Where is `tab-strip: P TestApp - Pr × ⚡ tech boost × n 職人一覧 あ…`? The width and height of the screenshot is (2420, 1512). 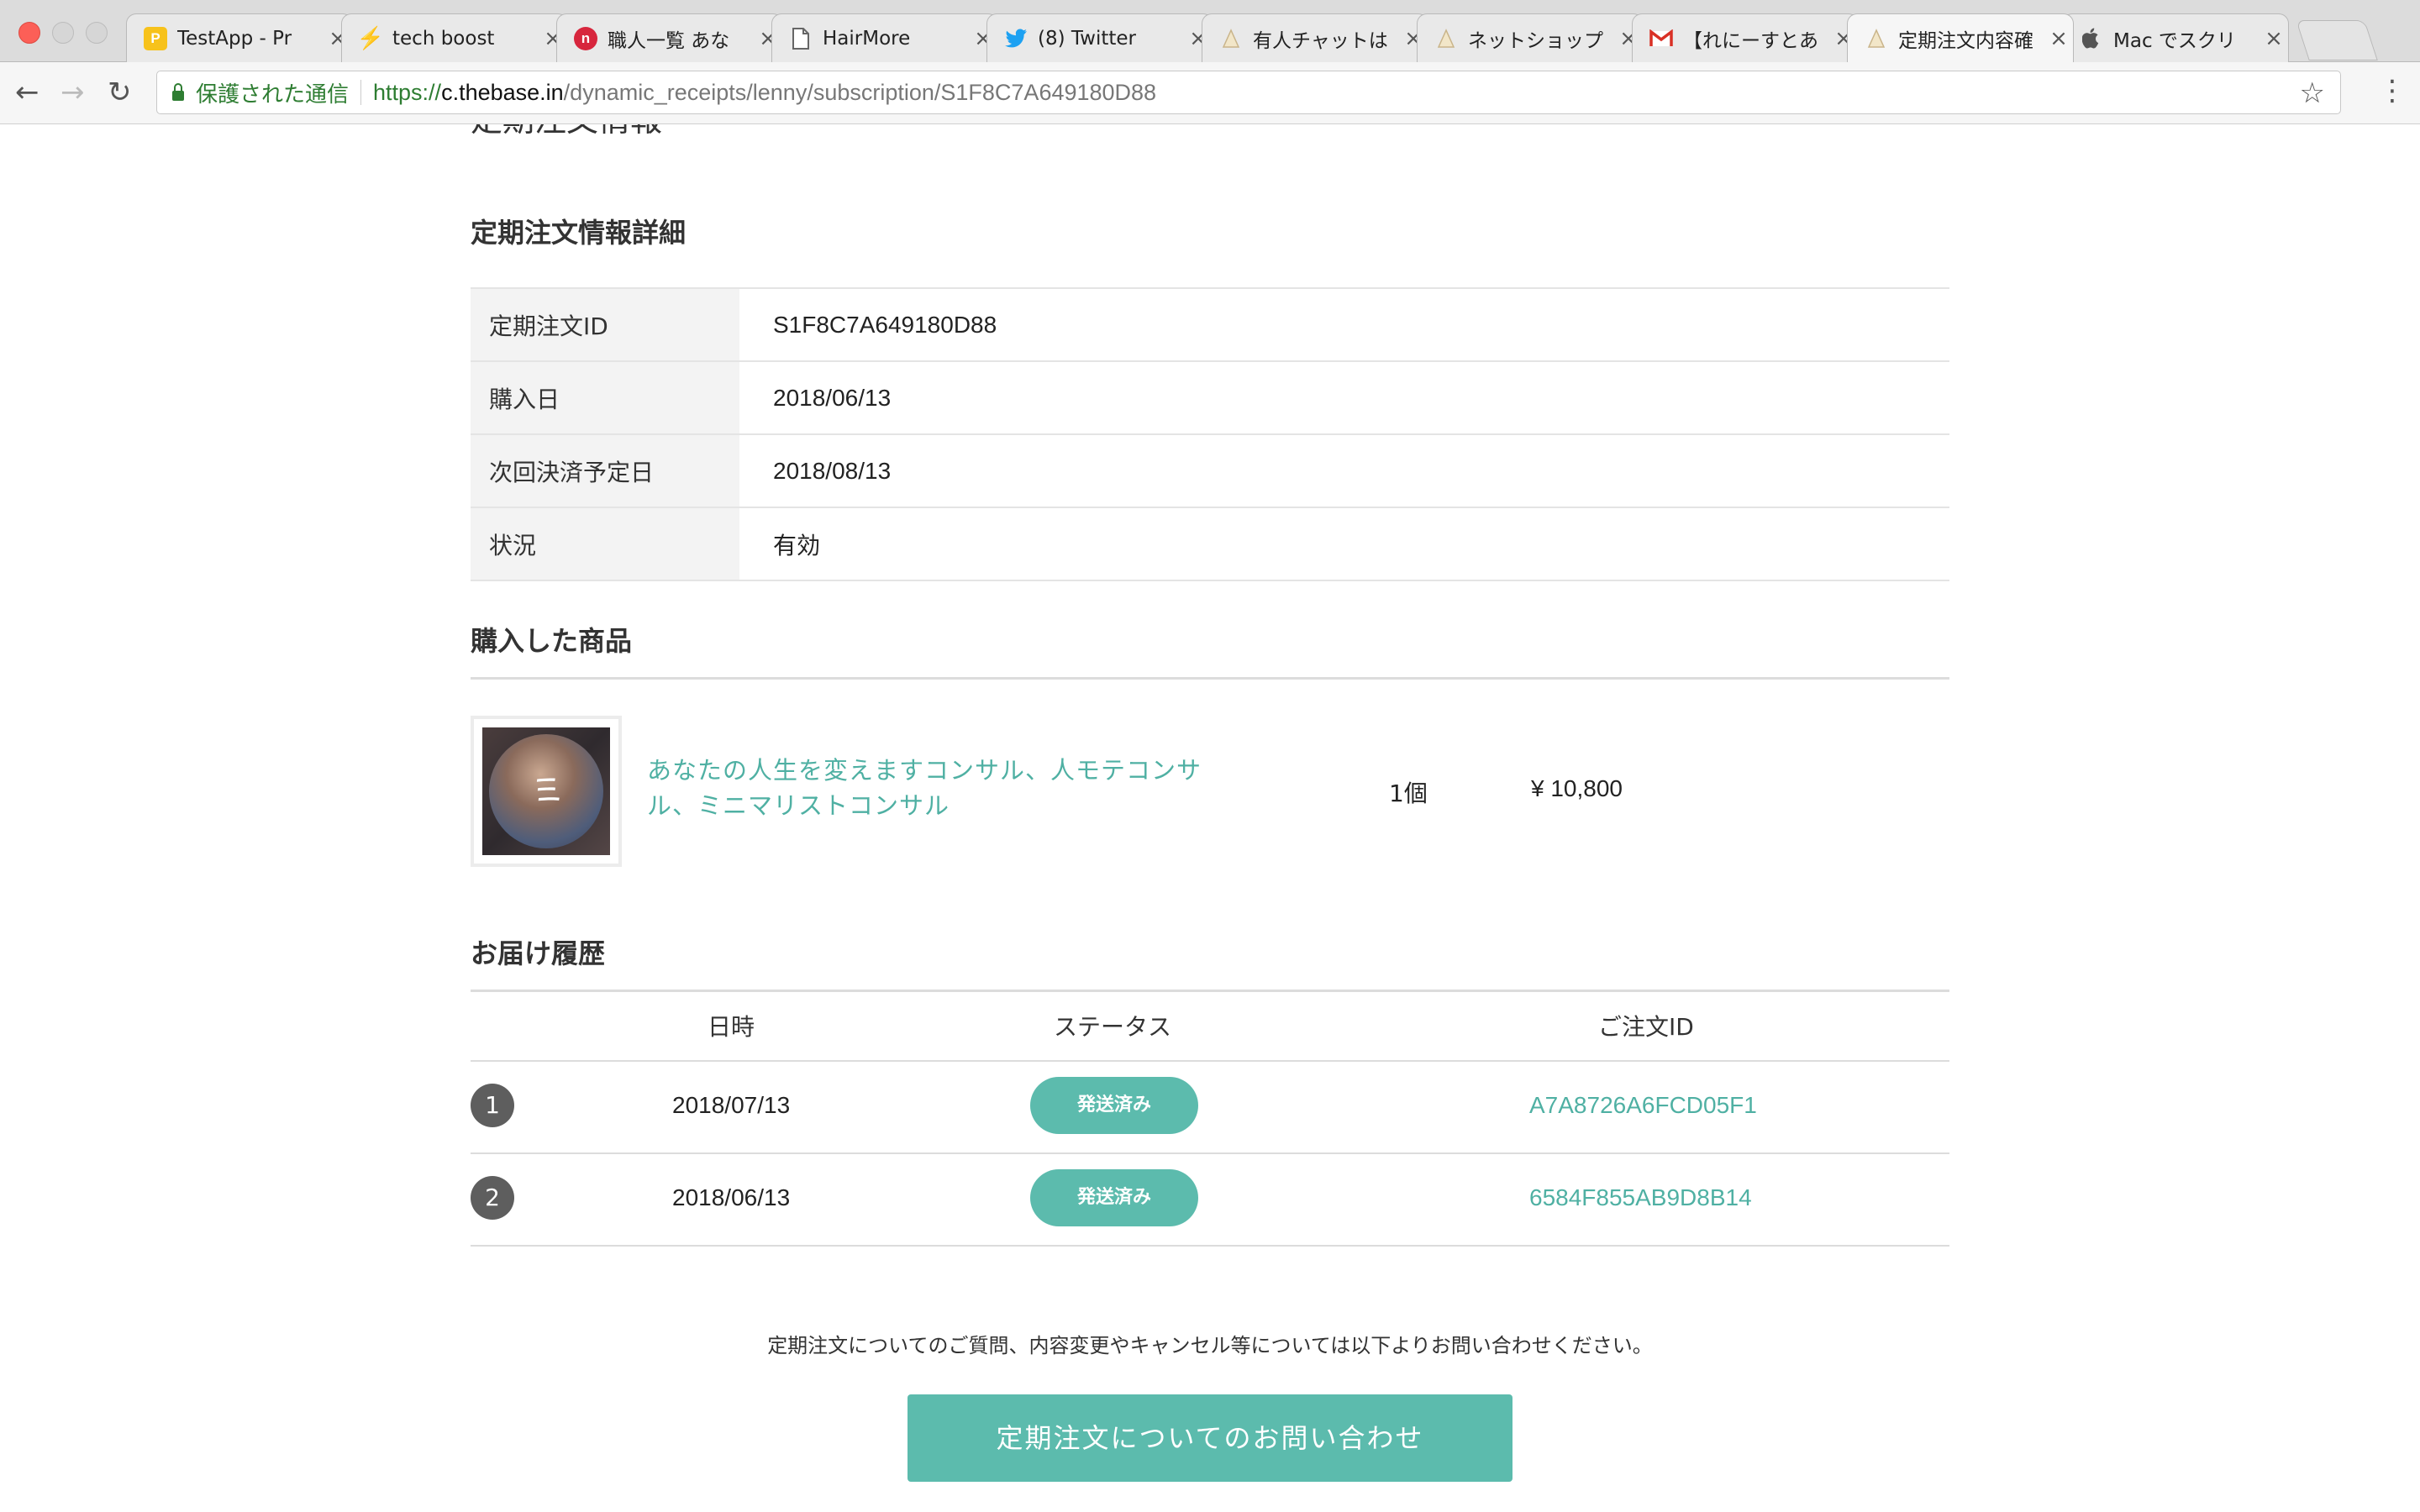
tab-strip: P TestApp - Pr × ⚡ tech boost × n 職人一覧 あ… is located at coordinates (1210, 31).